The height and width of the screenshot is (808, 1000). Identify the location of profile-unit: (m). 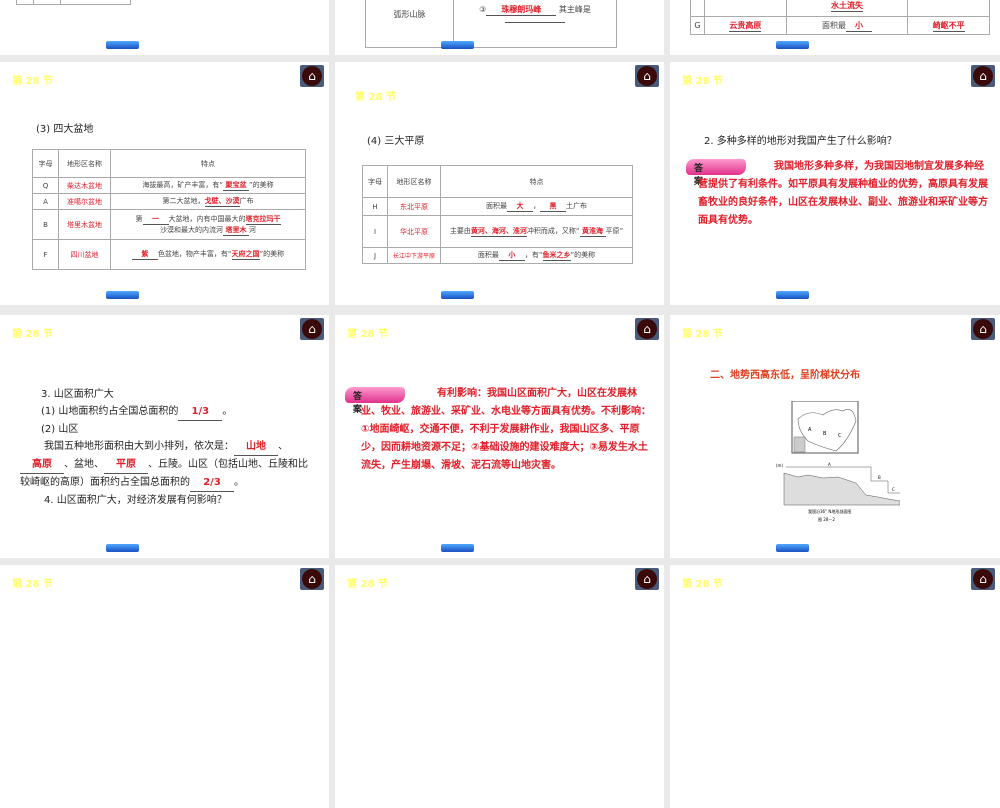
(779, 465).